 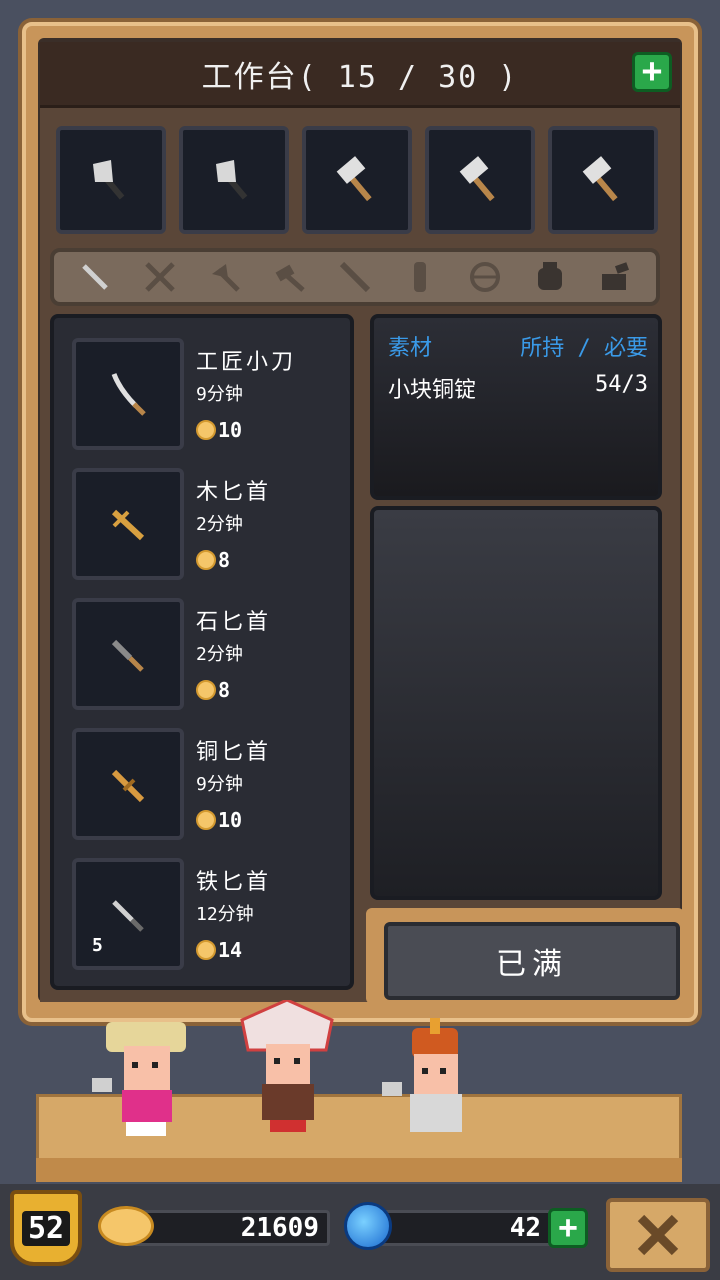 I want to click on add-slot-button: +, so click(x=652, y=72).